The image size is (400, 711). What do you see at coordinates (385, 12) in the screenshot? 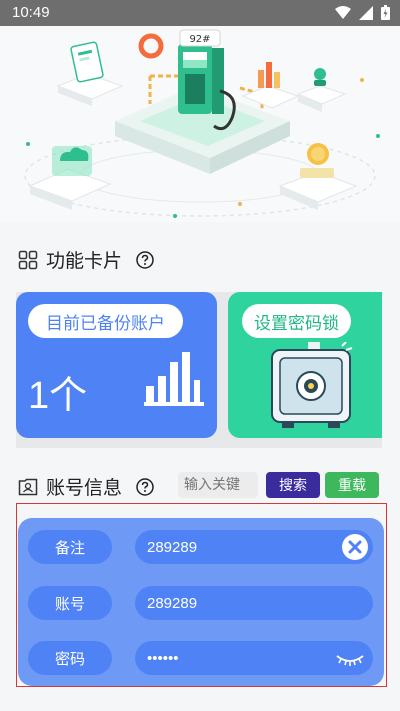
I see `battery-icon` at bounding box center [385, 12].